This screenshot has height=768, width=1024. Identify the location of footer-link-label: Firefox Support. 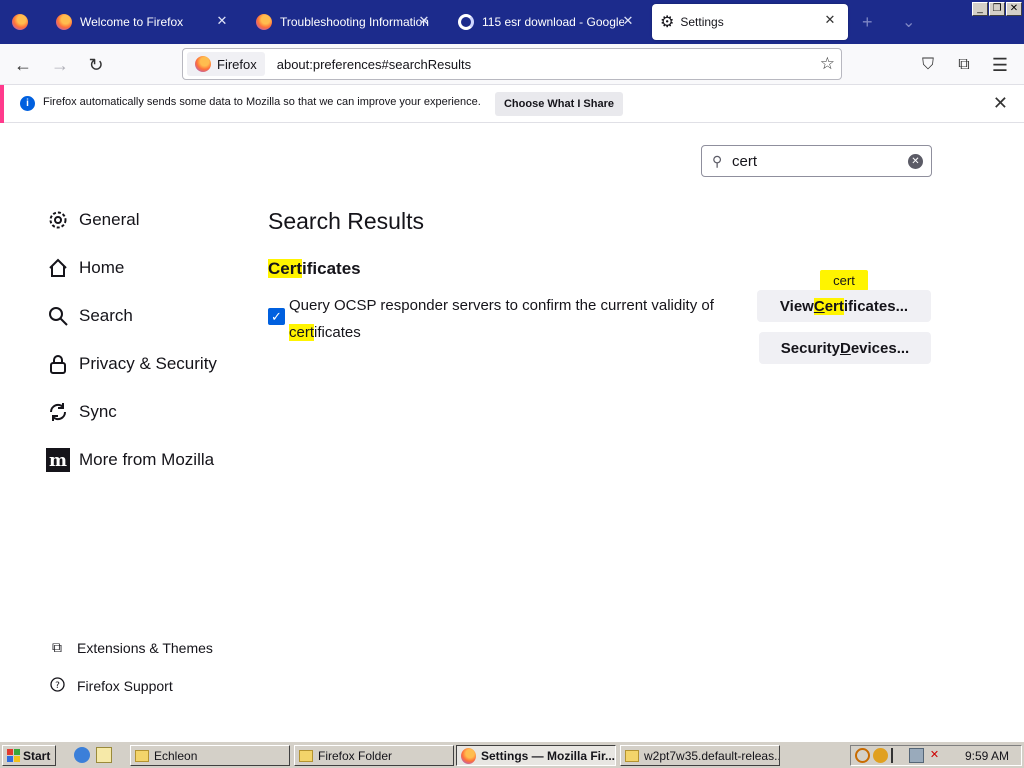
(125, 686).